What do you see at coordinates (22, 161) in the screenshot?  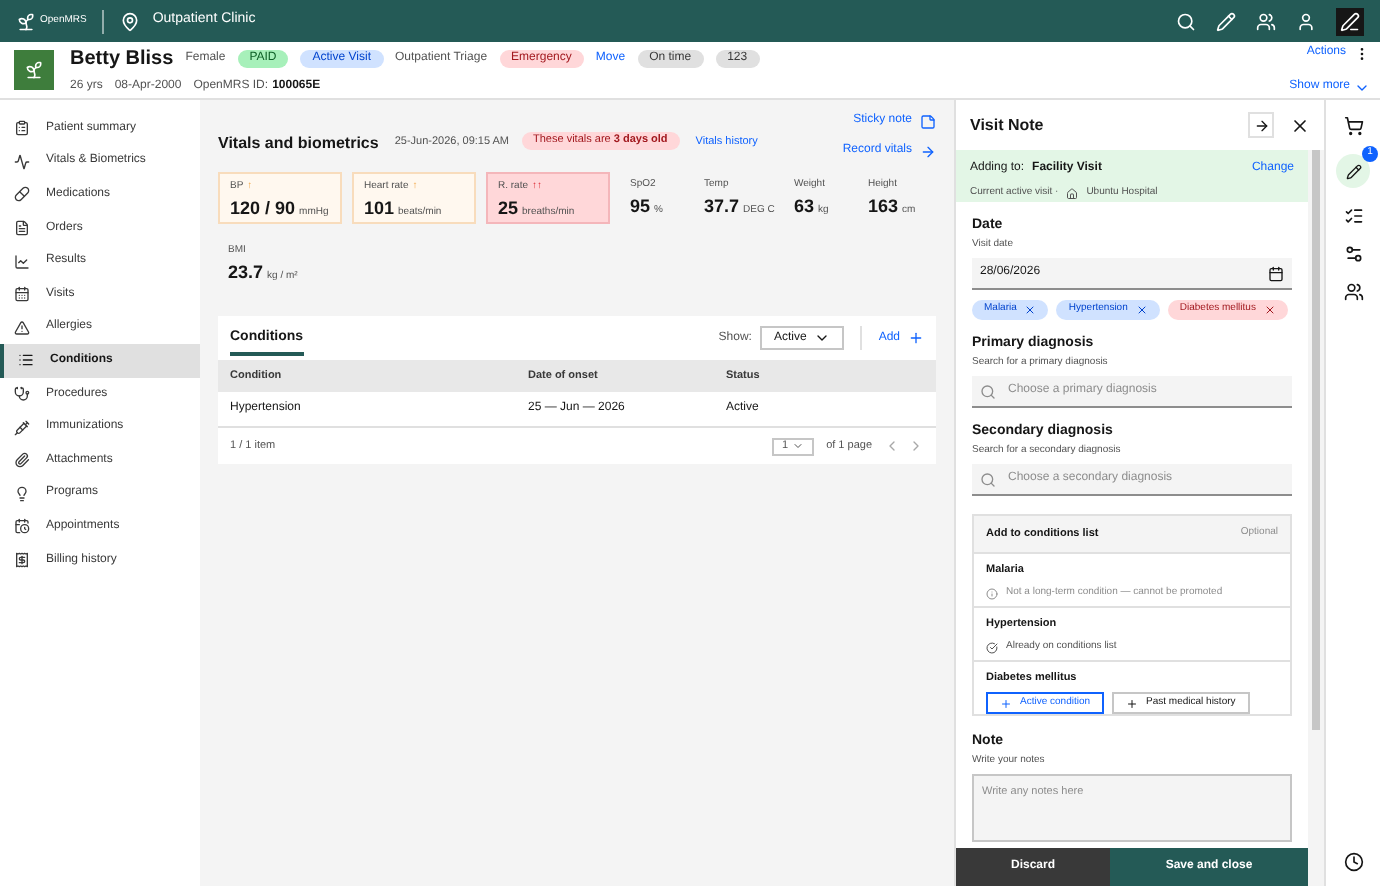 I see `pulse-icon` at bounding box center [22, 161].